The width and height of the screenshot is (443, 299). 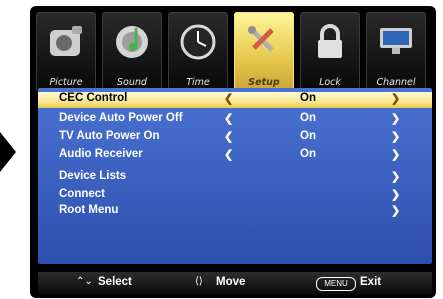 What do you see at coordinates (121, 118) in the screenshot?
I see `menu-row-label: Device Auto Power Off` at bounding box center [121, 118].